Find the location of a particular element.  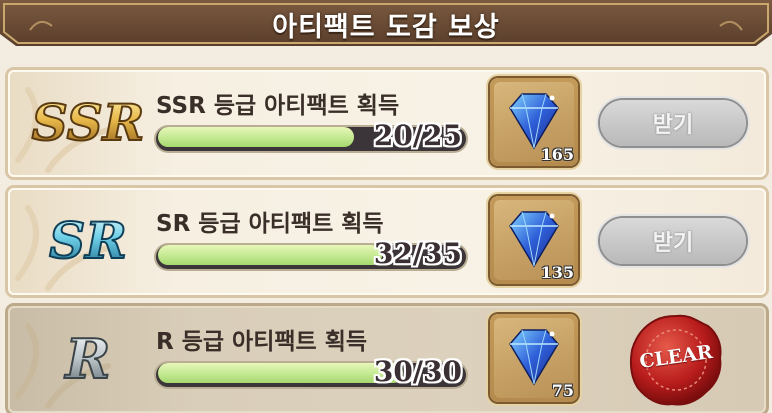

rank-letters: R is located at coordinates (87, 359).